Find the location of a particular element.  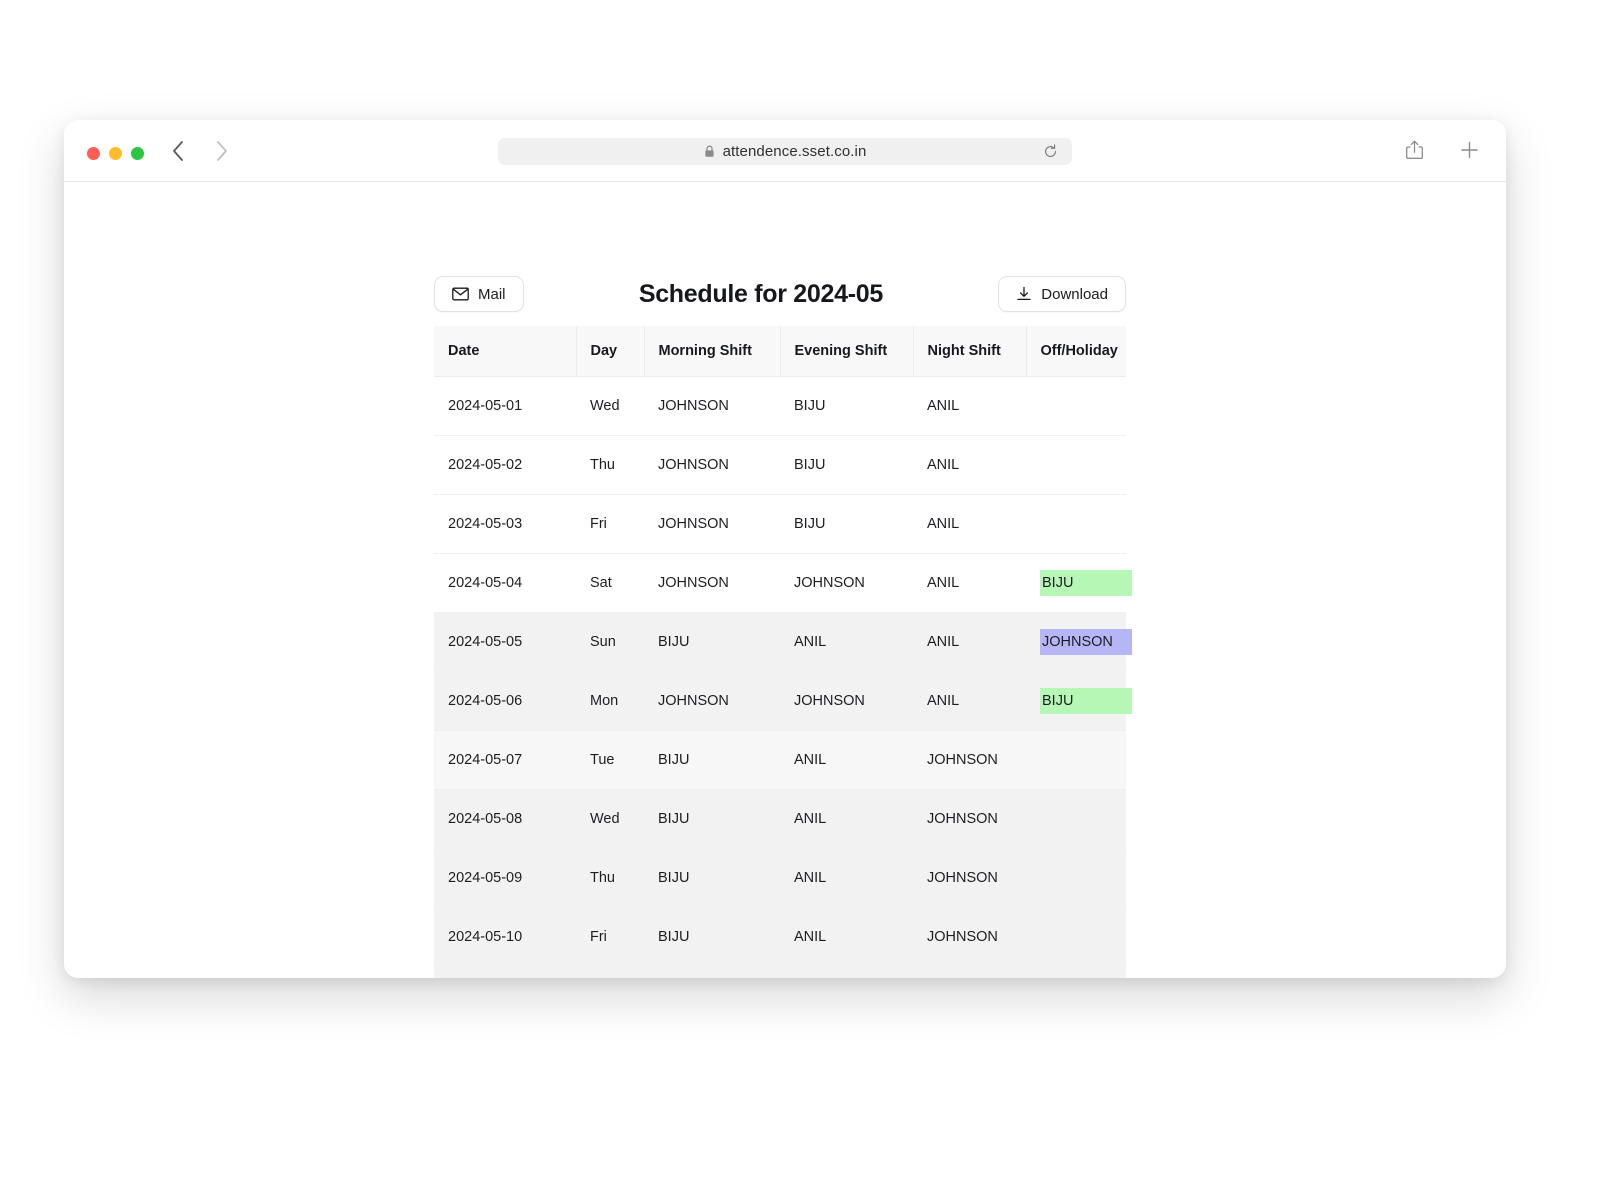

cell-day: Thu is located at coordinates (610, 465).